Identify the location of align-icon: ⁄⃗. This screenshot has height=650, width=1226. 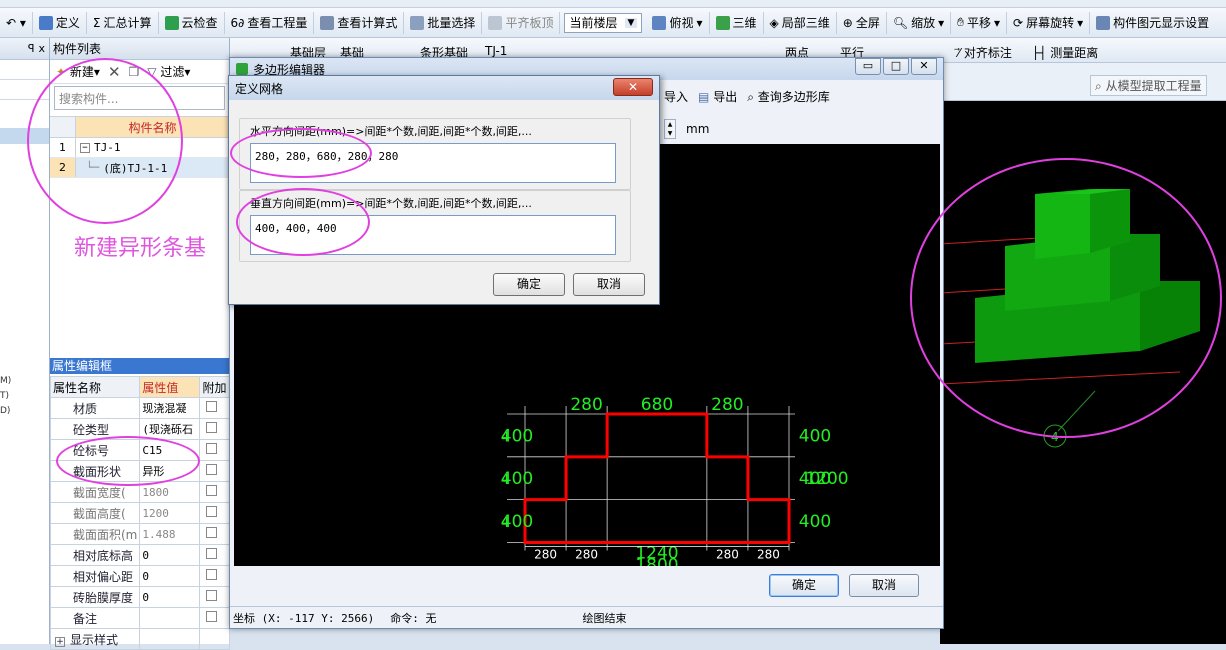
(959, 53).